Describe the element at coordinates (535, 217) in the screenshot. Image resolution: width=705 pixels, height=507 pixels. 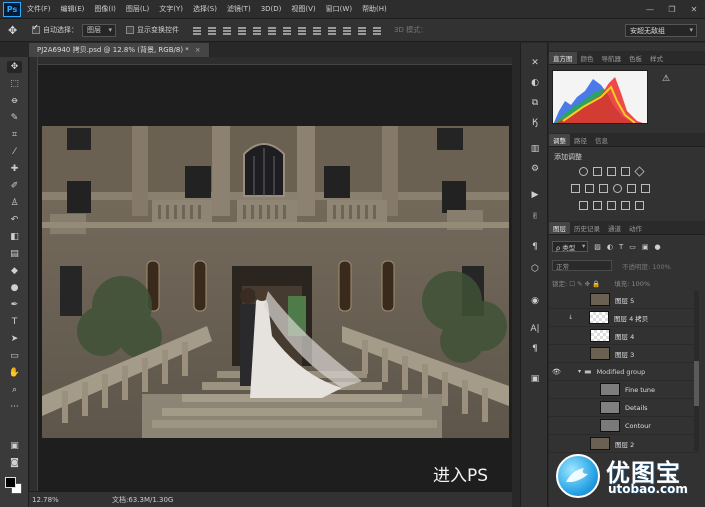
I see `layer-comps-icon: ✌` at that location.